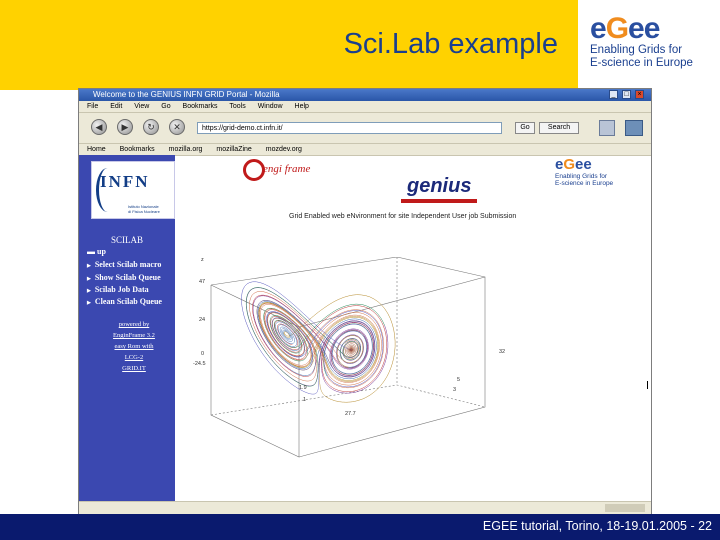  What do you see at coordinates (639, 94) in the screenshot?
I see `close-button: ×` at bounding box center [639, 94].